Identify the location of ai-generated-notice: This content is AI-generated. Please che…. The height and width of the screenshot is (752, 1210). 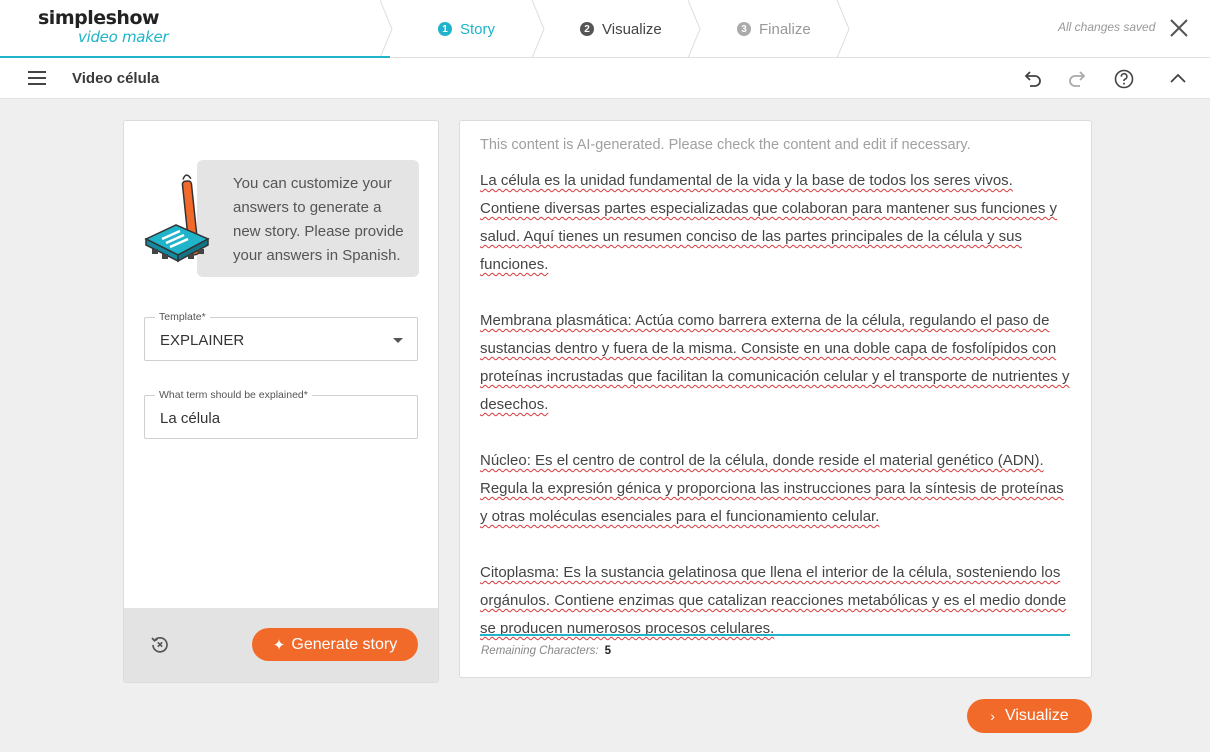
(725, 145).